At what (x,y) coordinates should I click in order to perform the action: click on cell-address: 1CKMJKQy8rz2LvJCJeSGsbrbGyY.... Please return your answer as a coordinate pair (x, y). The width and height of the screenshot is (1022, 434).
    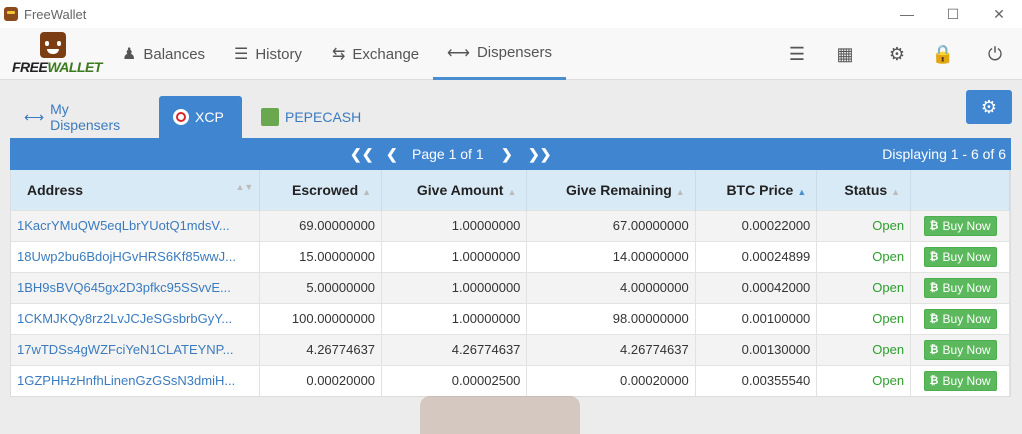
    Looking at the image, I should click on (136, 318).